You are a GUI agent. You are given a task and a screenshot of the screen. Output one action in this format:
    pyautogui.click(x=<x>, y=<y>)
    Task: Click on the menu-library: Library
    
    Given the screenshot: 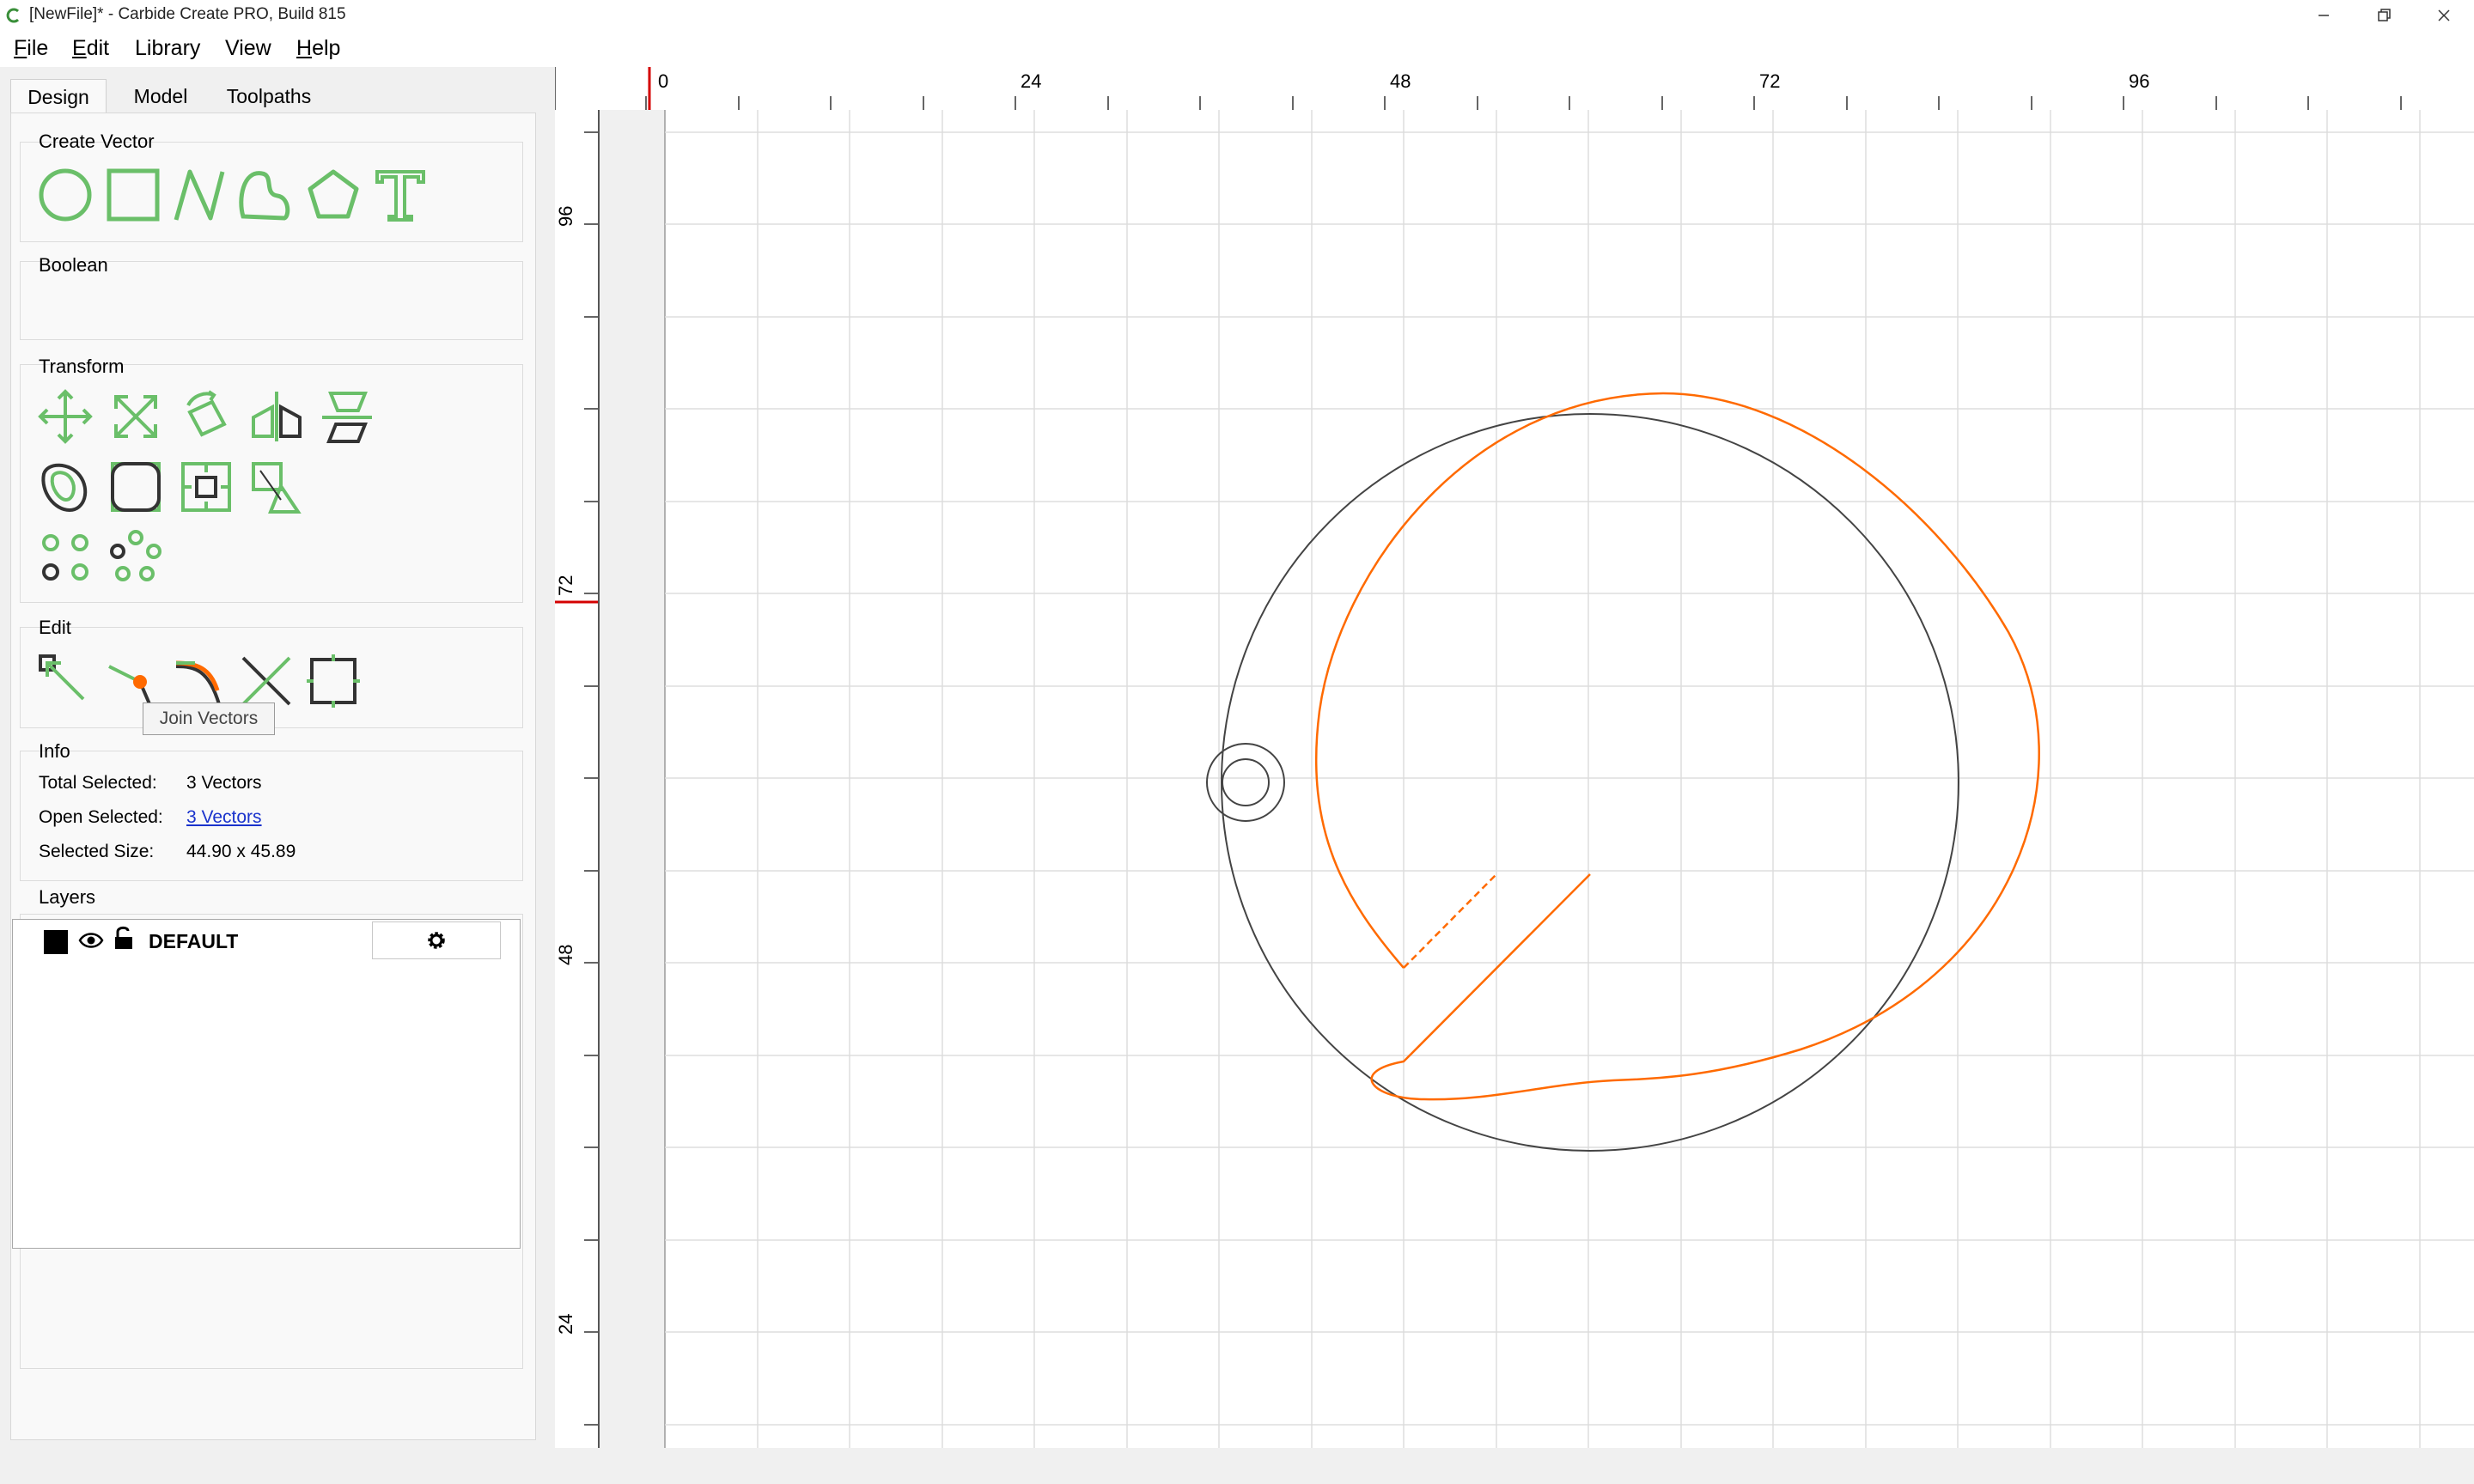 What is the action you would take?
    pyautogui.click(x=167, y=49)
    